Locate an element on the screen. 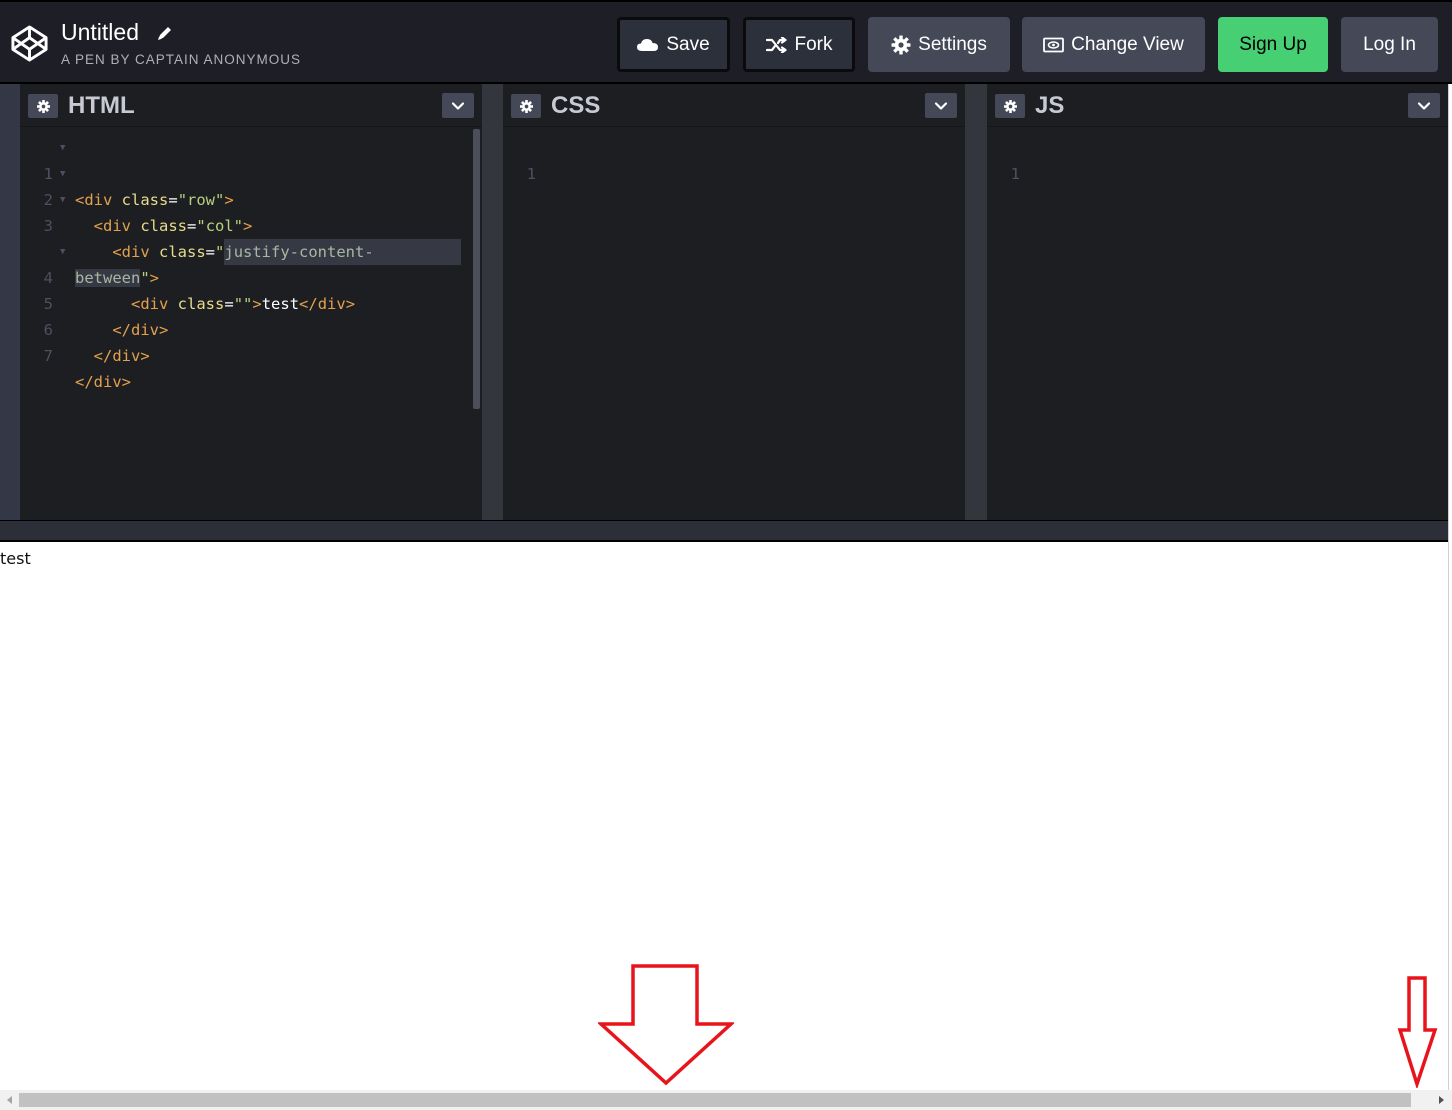 This screenshot has width=1452, height=1110. css-collapse-button is located at coordinates (941, 105).